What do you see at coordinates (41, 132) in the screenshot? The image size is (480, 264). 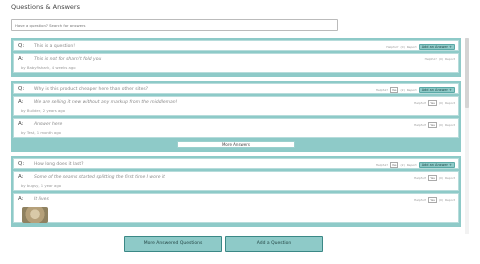 I see `answer-byline: by Test, 1 month ago` at bounding box center [41, 132].